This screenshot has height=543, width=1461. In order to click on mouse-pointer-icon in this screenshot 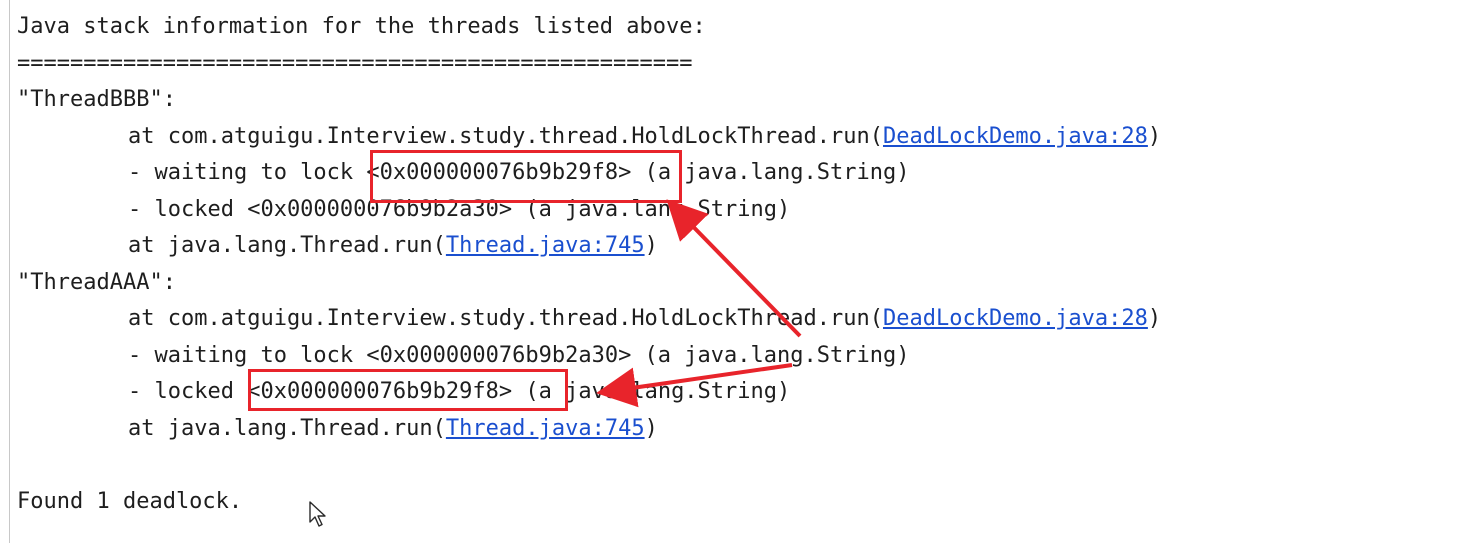, I will do `click(317, 514)`.